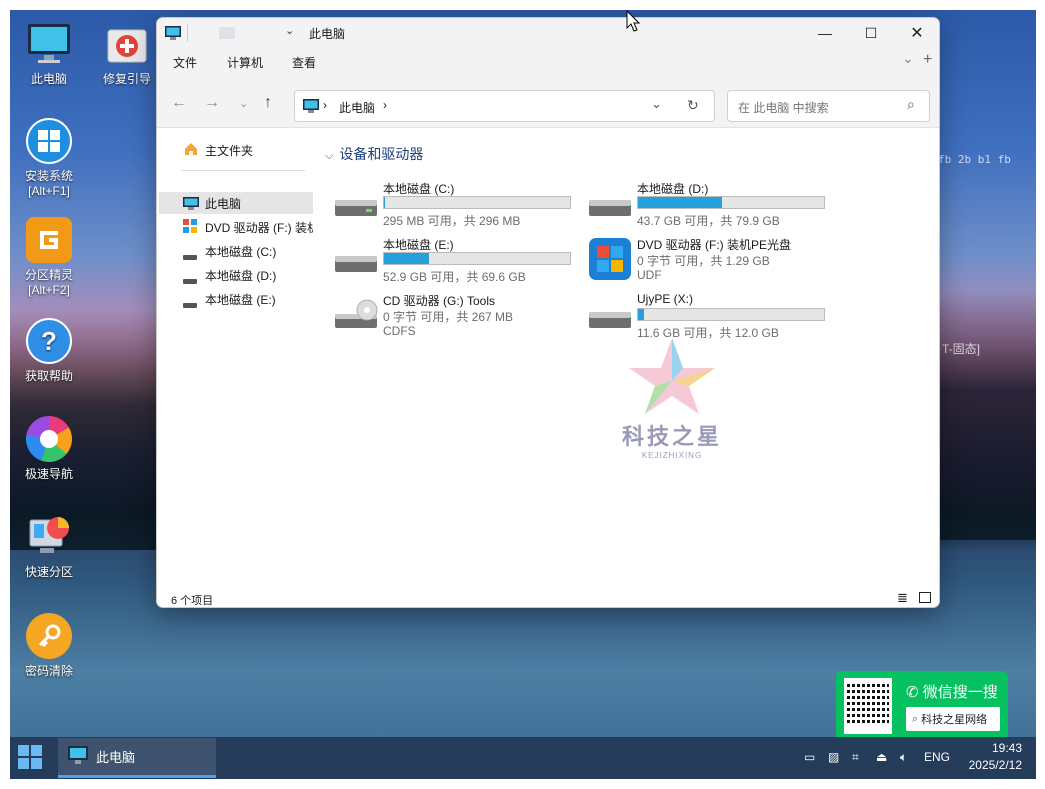 This screenshot has height=789, width=1045. Describe the element at coordinates (995, 757) in the screenshot. I see `clock: 19:43 2025/2/12` at that location.